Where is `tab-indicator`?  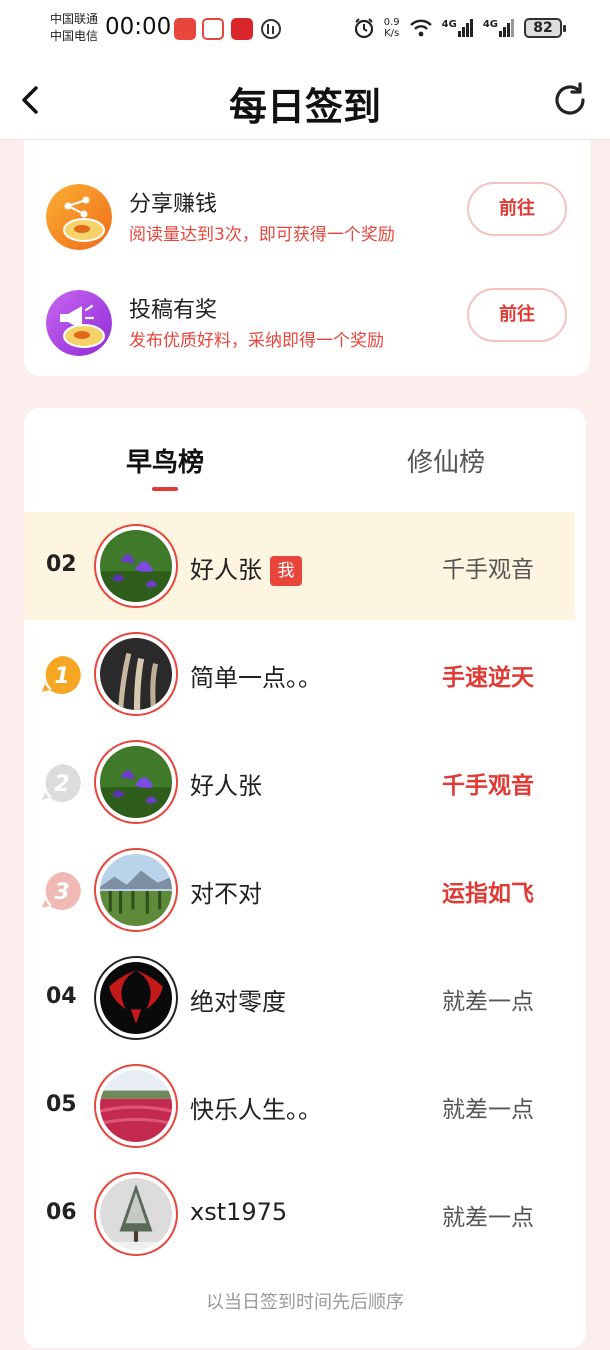 tab-indicator is located at coordinates (165, 489).